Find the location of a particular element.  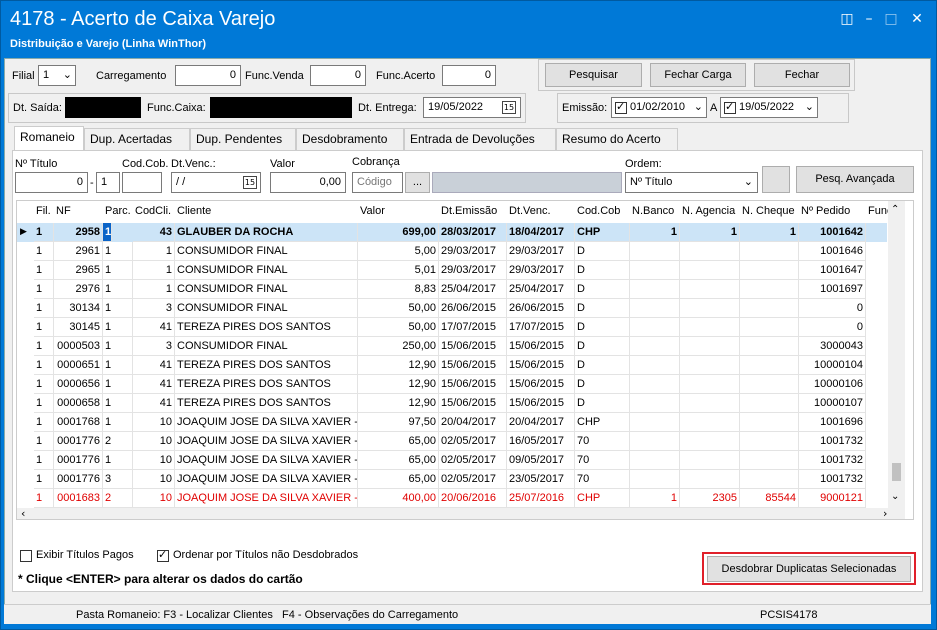

calendar-icon: 15 is located at coordinates (250, 182).